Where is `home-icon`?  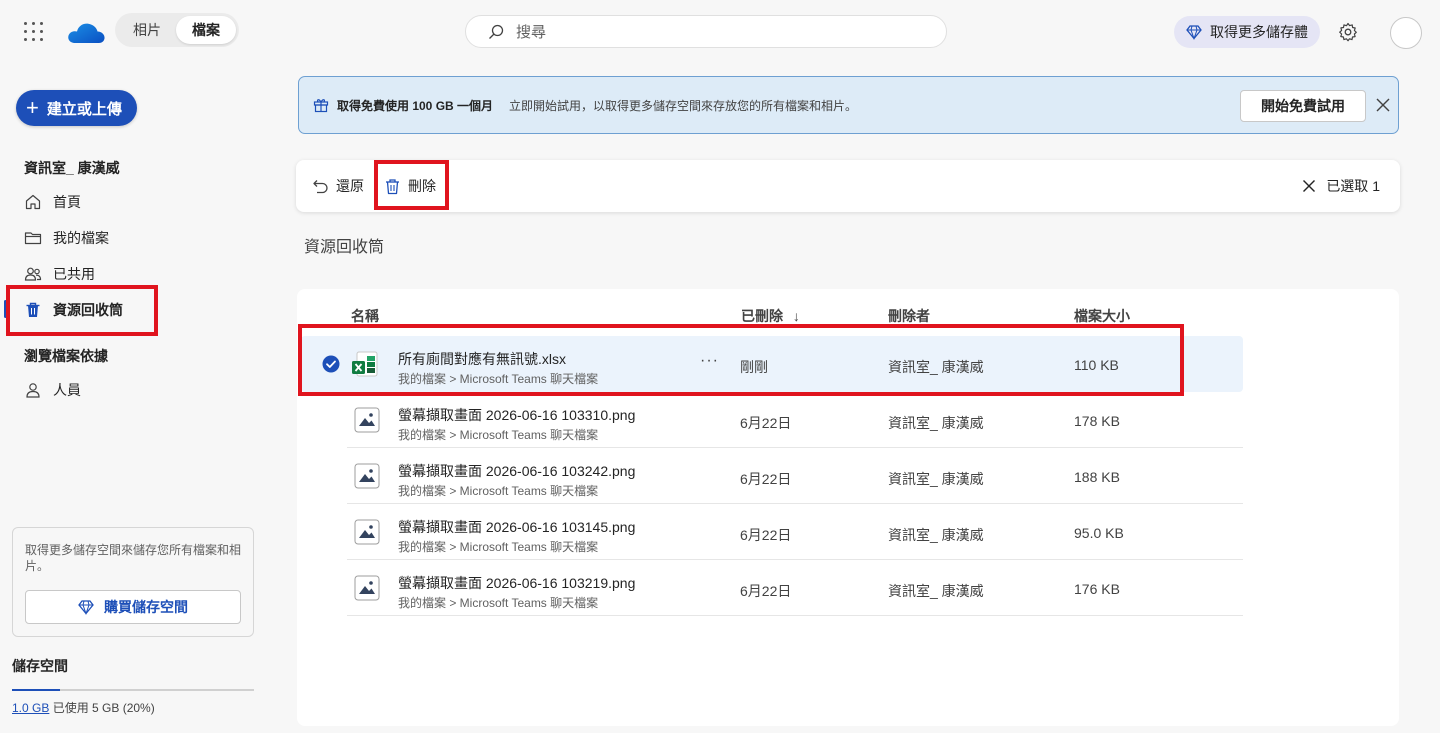 home-icon is located at coordinates (33, 202).